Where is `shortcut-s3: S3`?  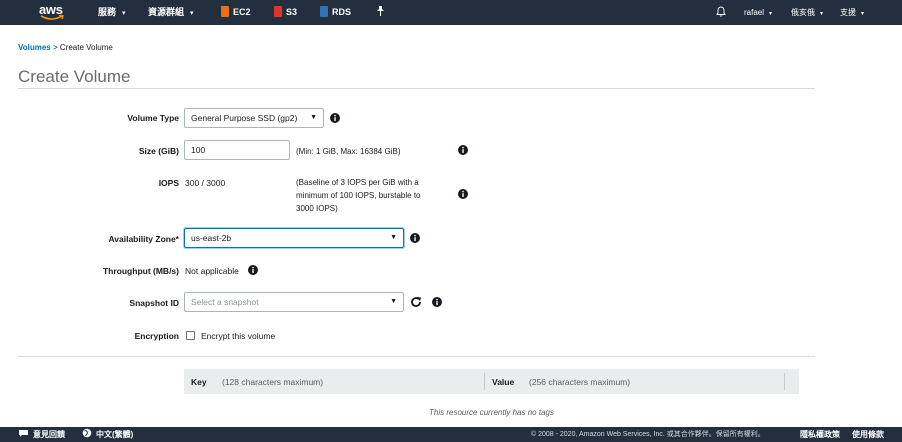 shortcut-s3: S3 is located at coordinates (285, 12).